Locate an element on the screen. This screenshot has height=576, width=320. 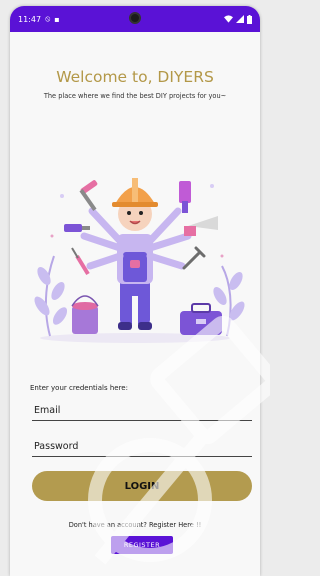
signal-icon is located at coordinates (240, 19).